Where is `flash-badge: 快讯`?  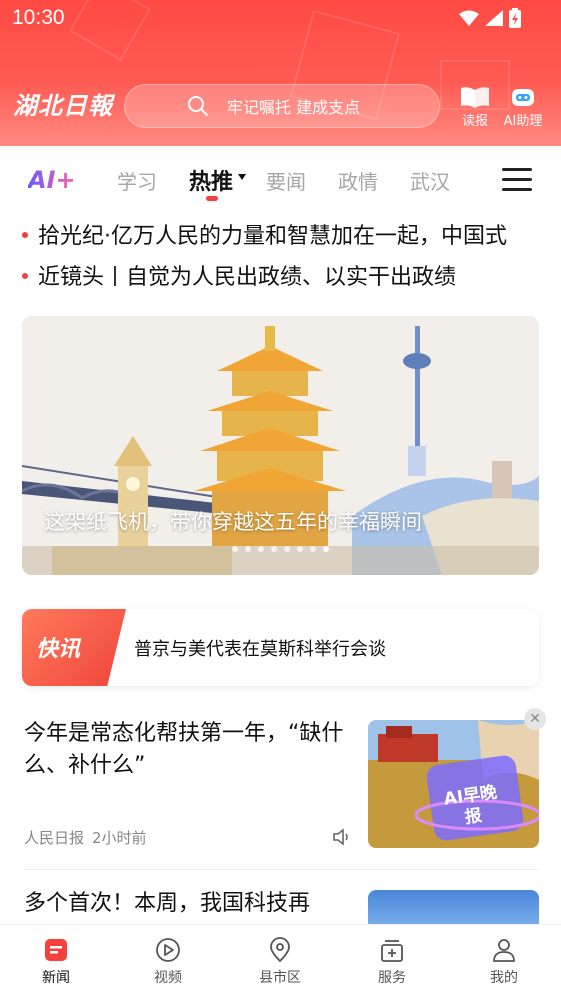
flash-badge: 快讯 is located at coordinates (74, 647).